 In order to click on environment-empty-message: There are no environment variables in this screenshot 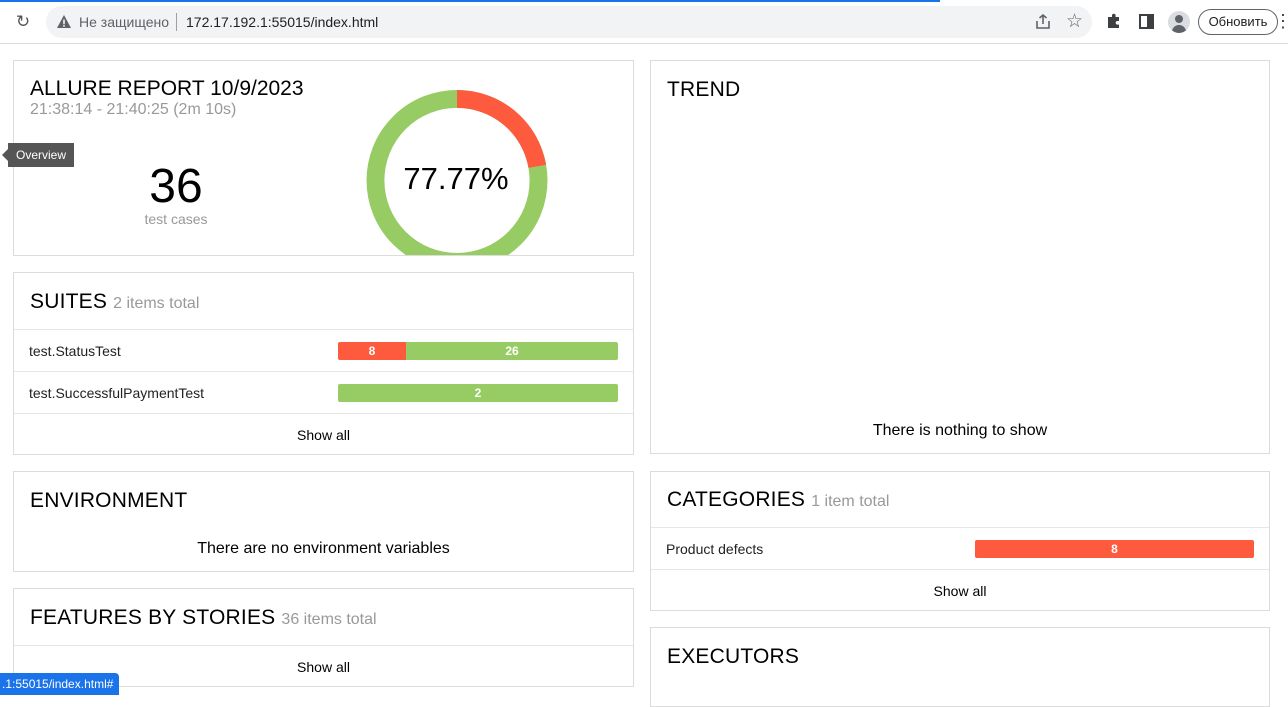, I will do `click(323, 548)`.